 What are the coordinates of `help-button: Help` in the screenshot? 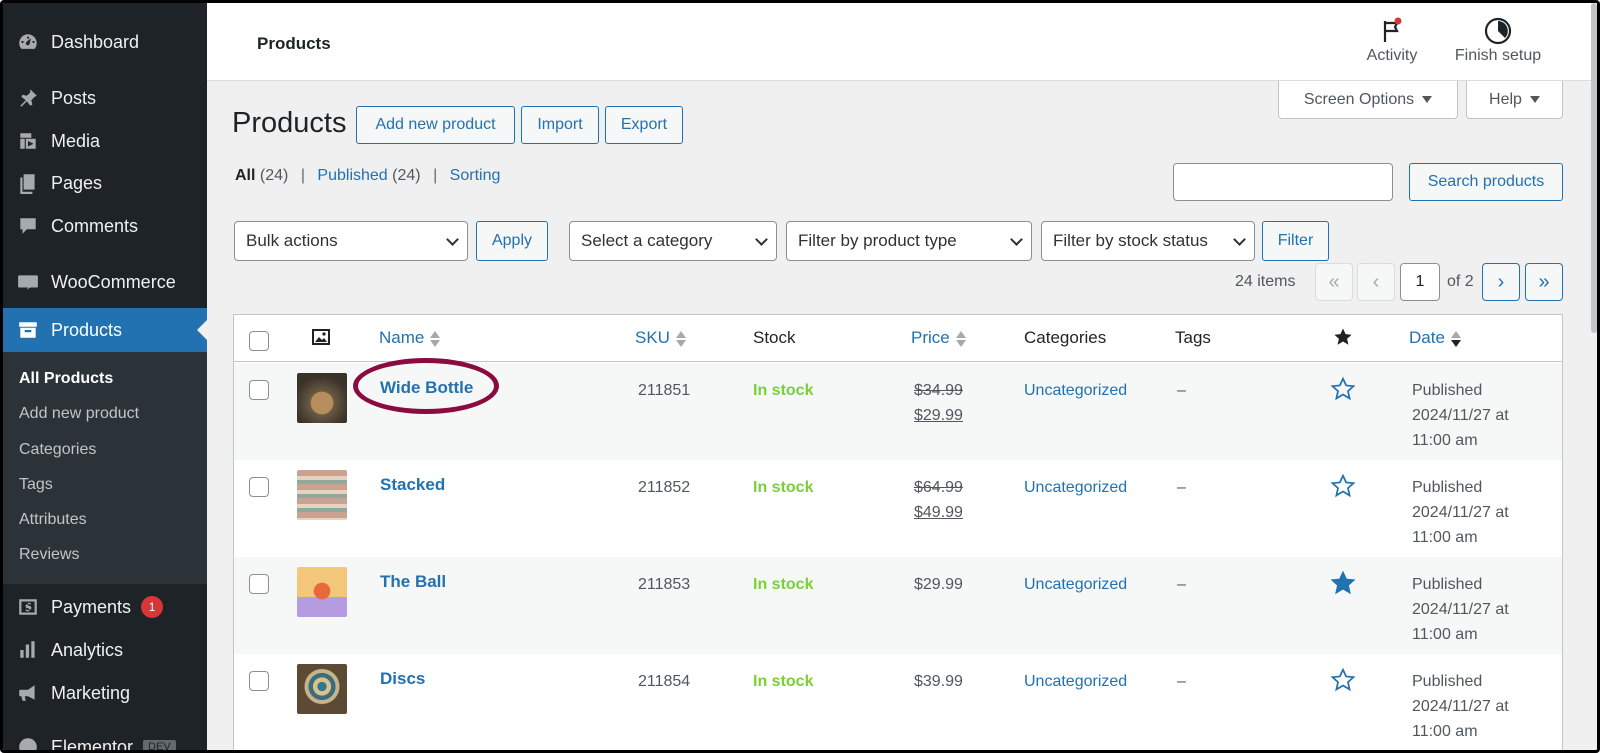 It's located at (1514, 100).